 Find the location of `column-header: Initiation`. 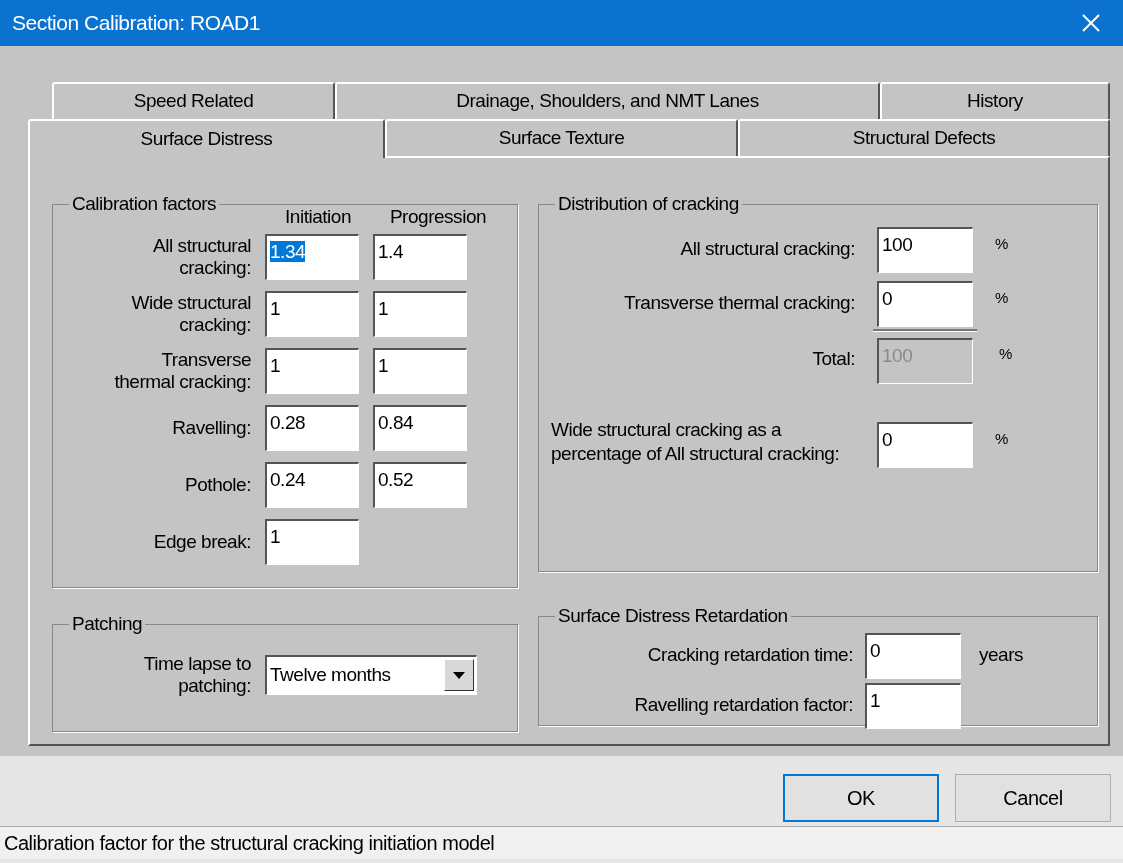

column-header: Initiation is located at coordinates (318, 216).